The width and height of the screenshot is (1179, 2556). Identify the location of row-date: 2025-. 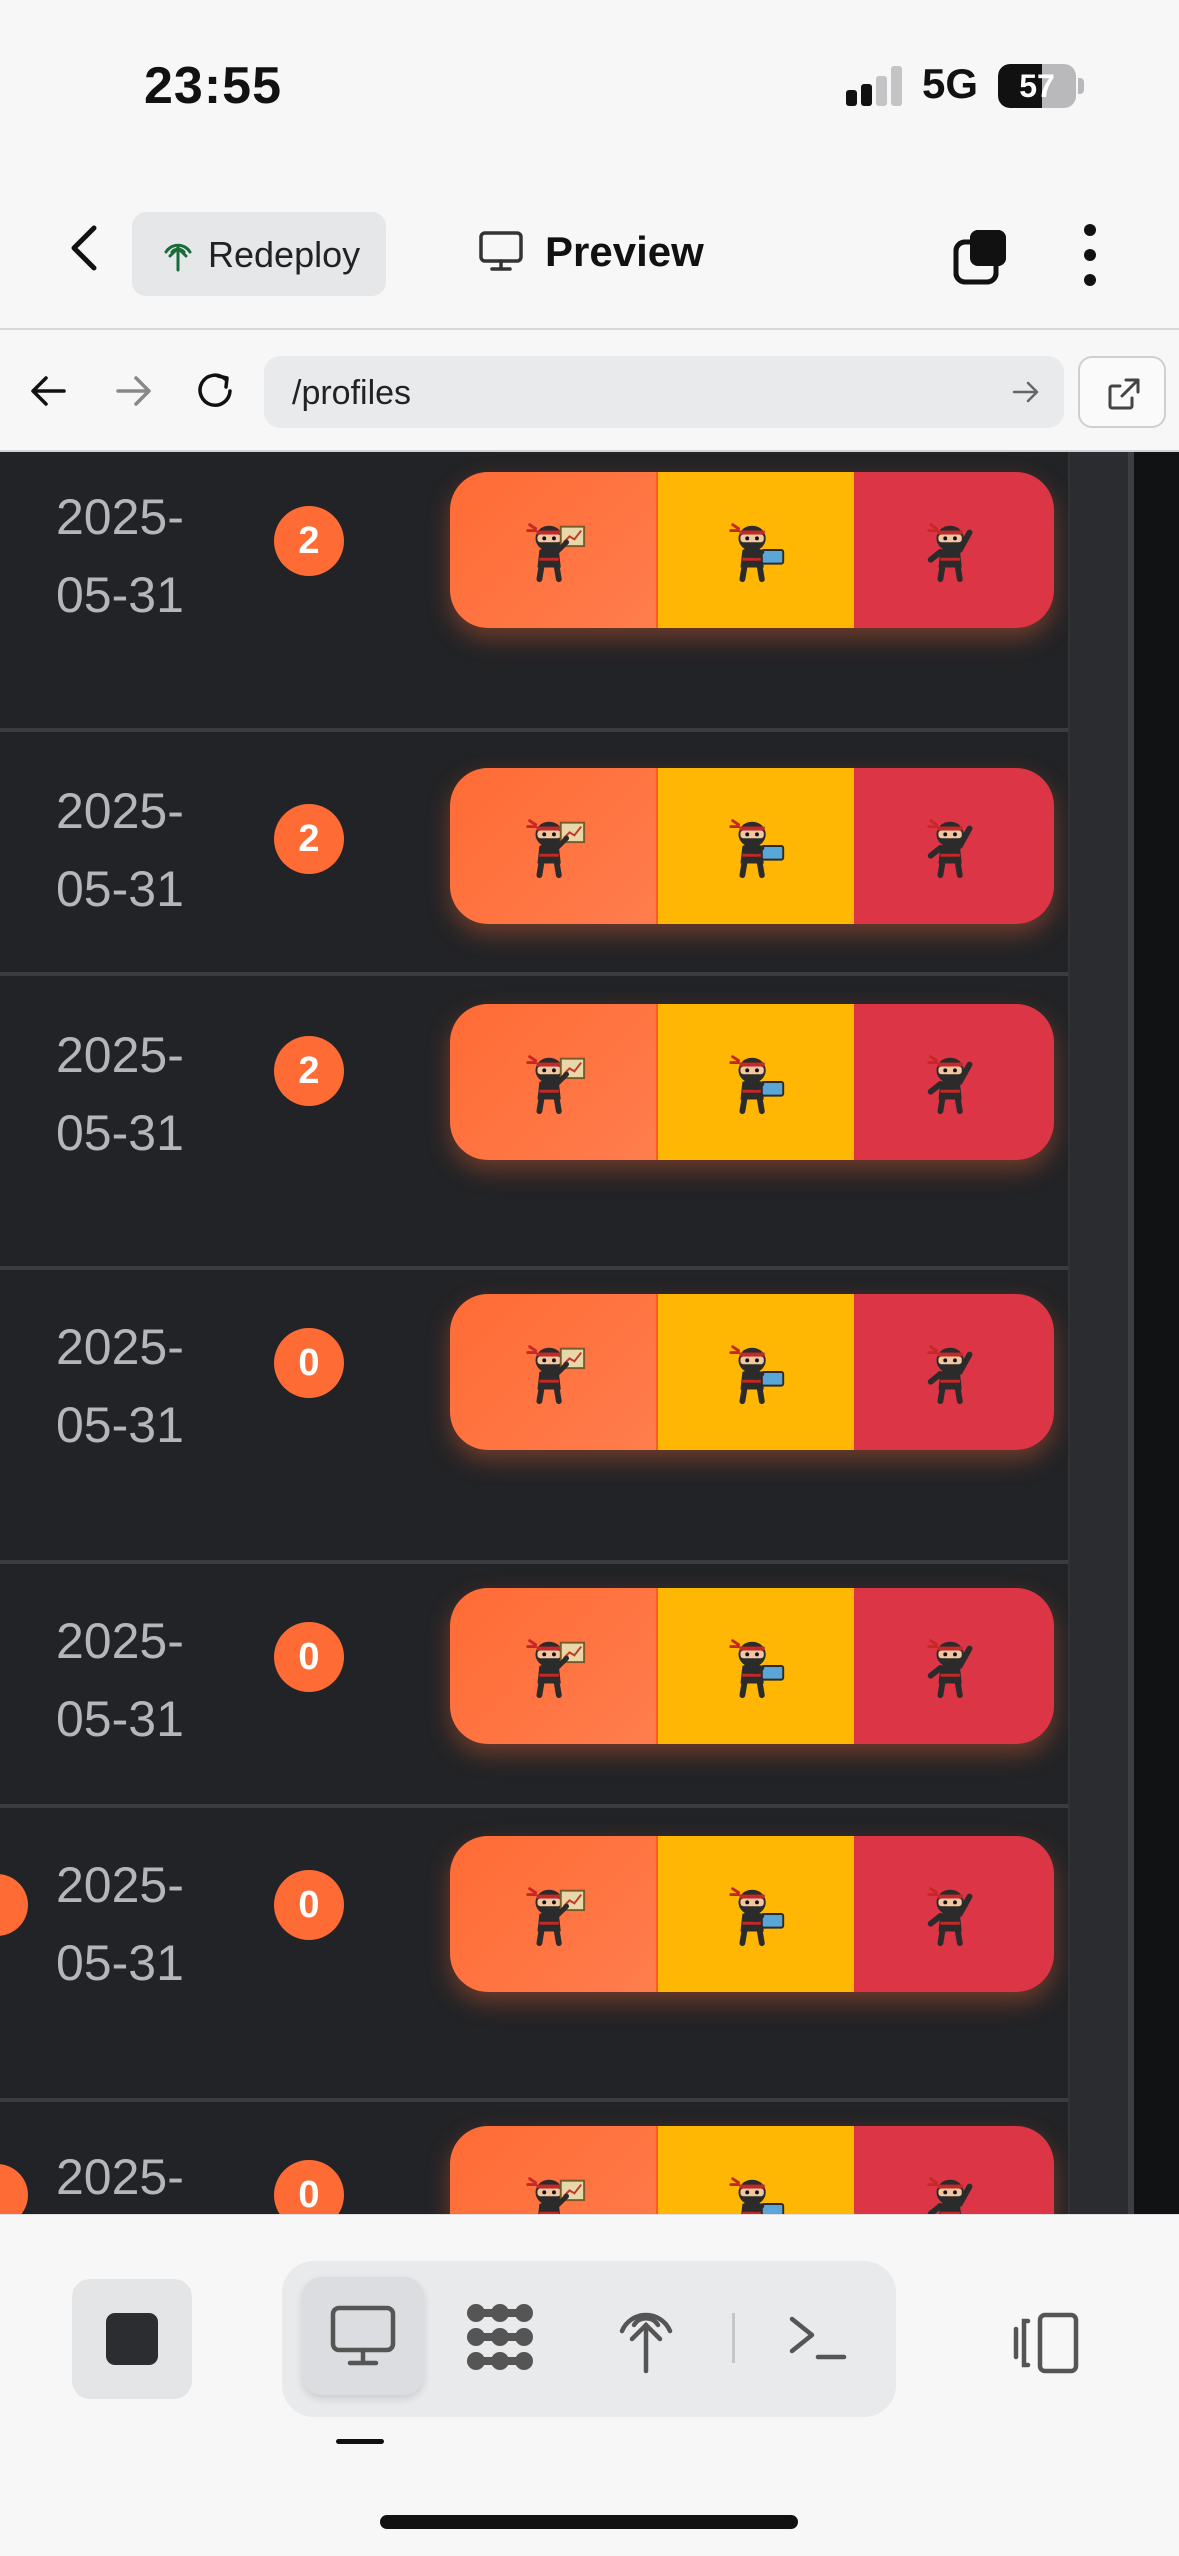
(120, 2177).